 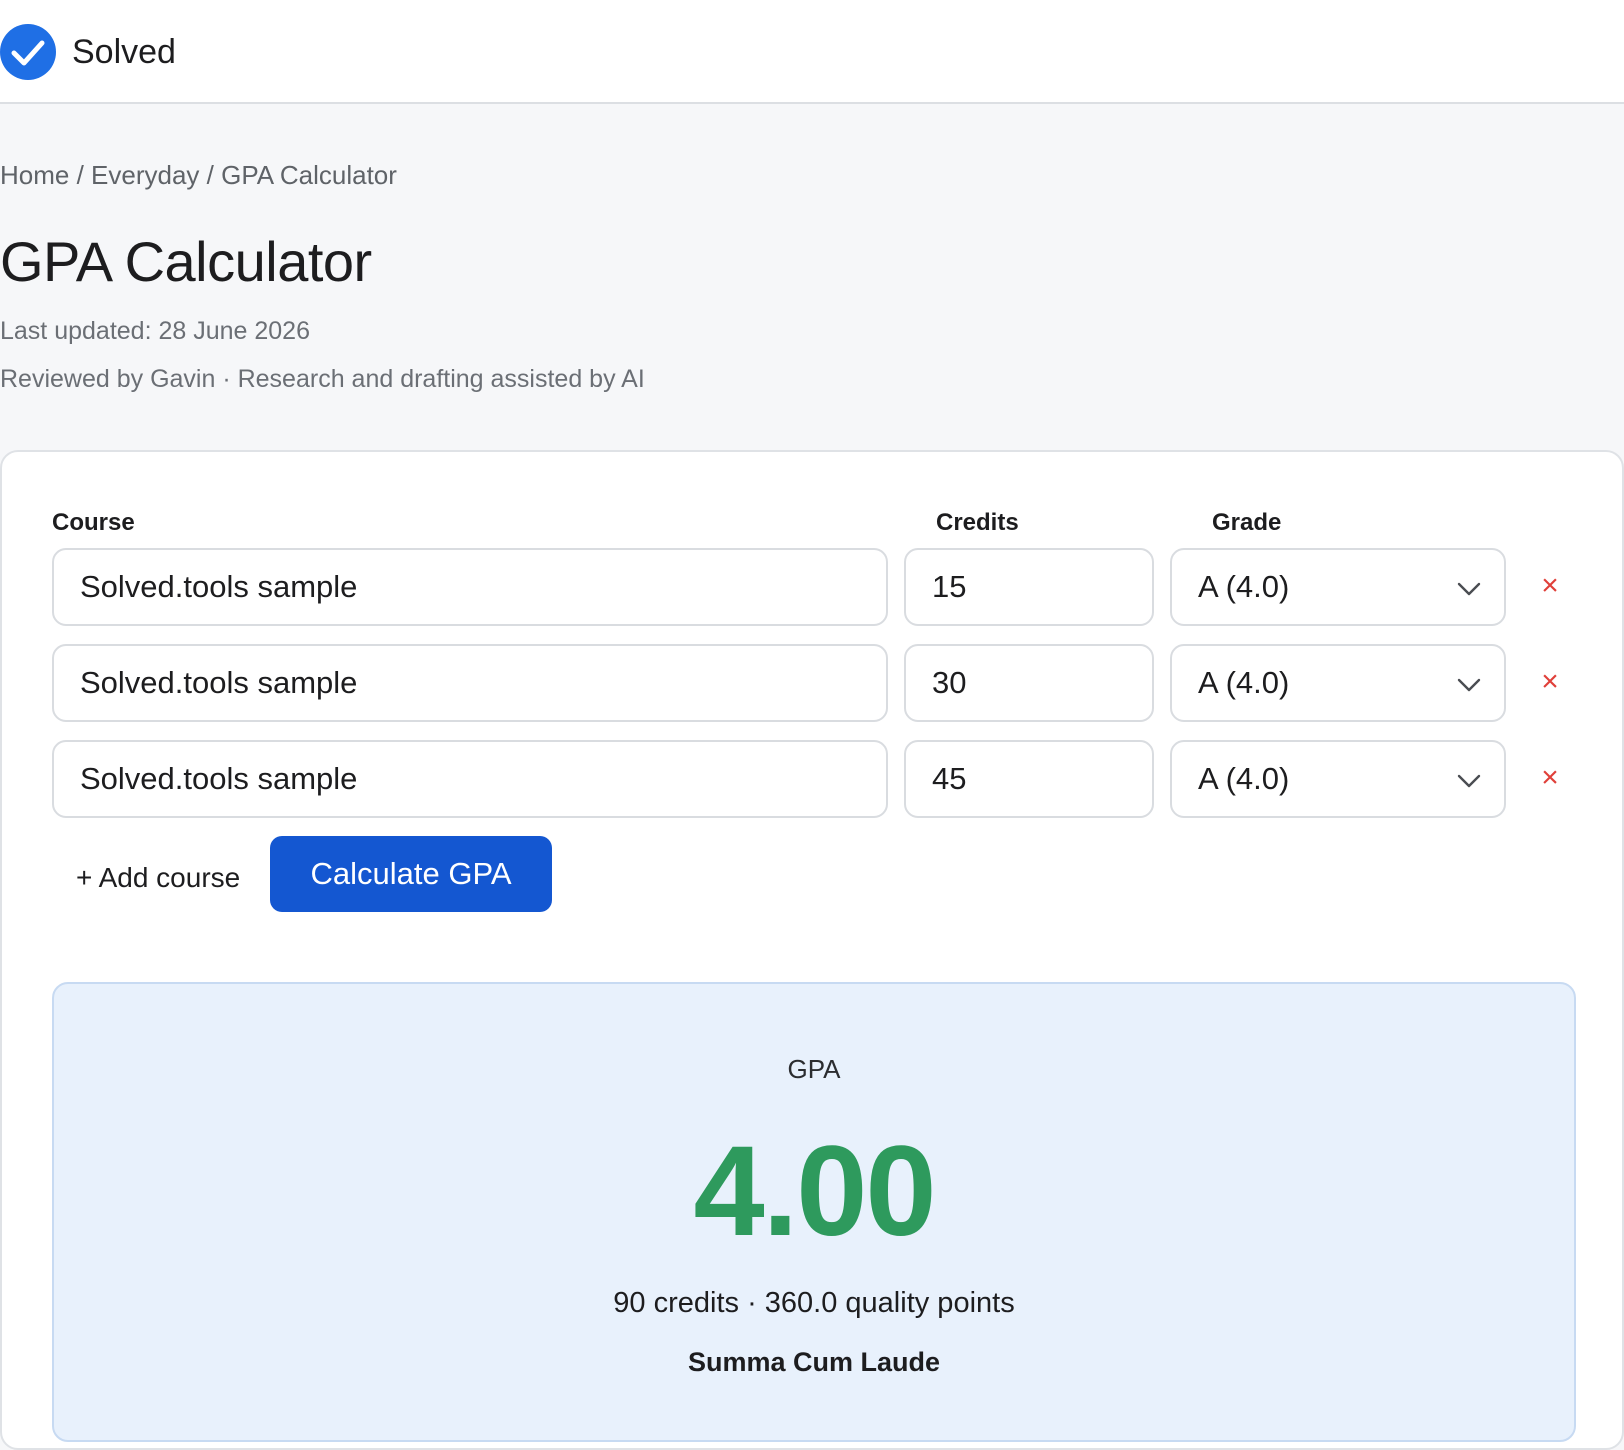 I want to click on brand-name: Solved, so click(x=124, y=52).